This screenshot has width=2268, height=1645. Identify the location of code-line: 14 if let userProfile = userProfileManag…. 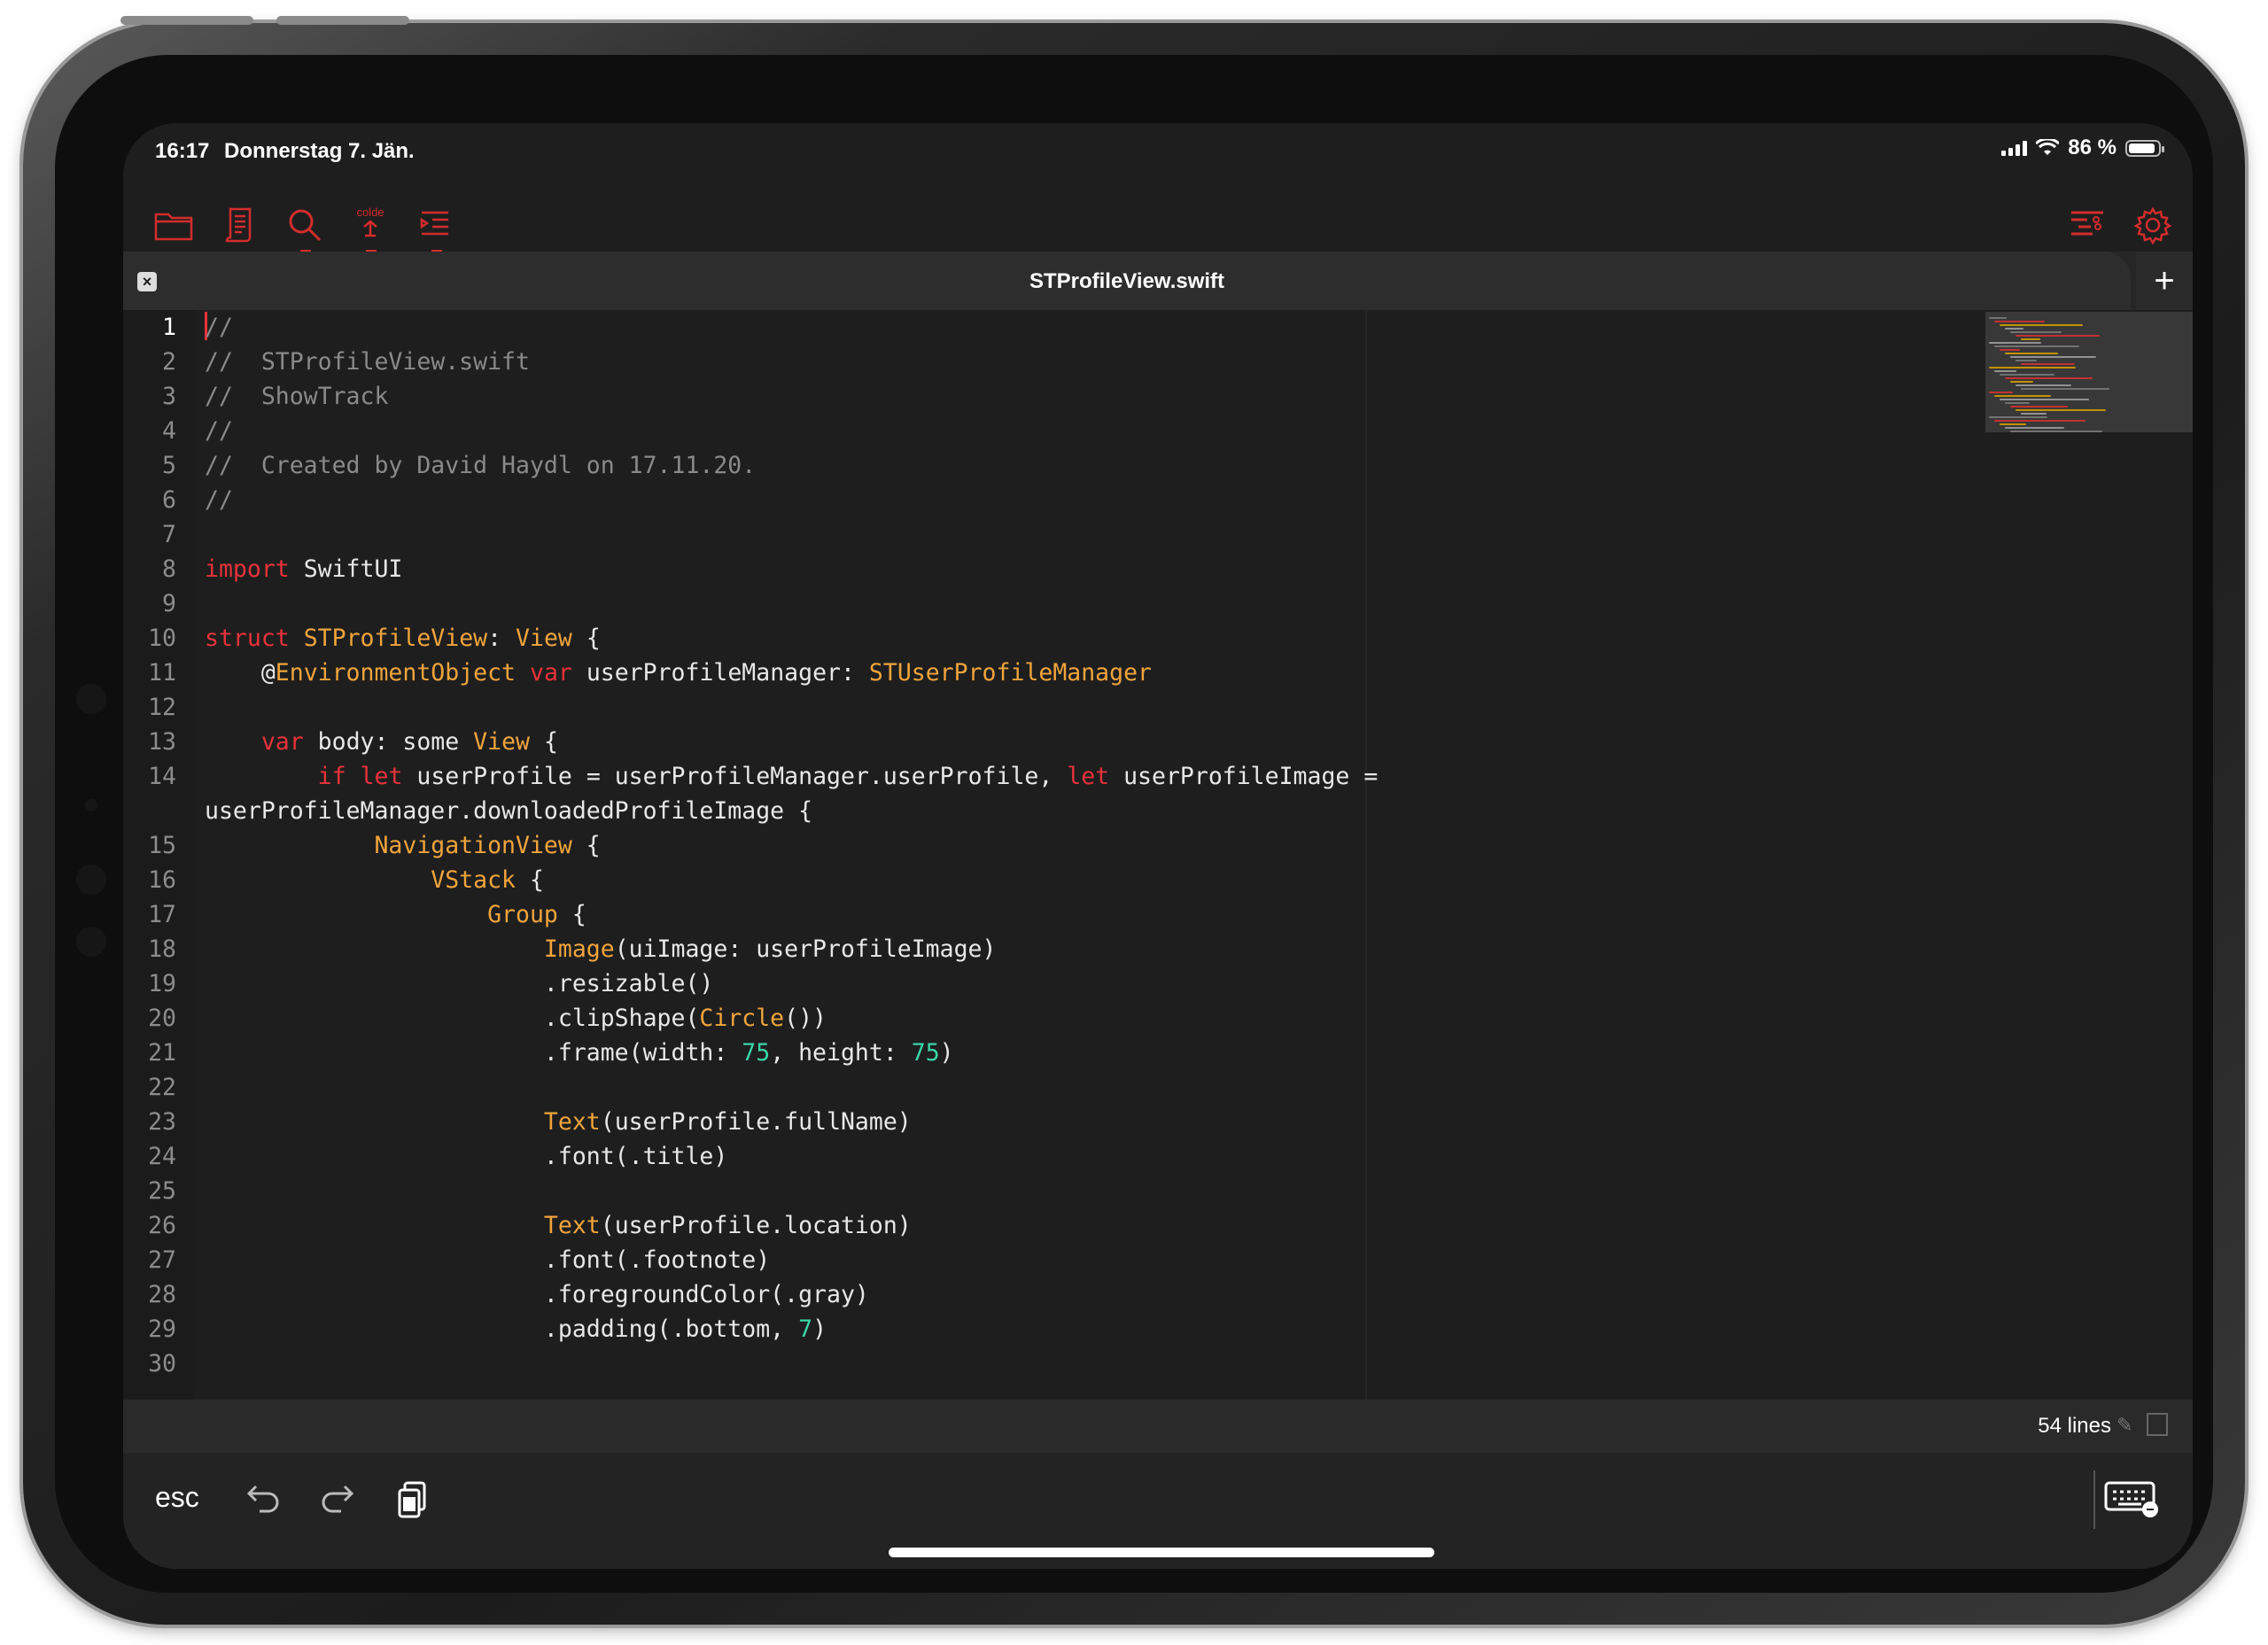
(1053, 776).